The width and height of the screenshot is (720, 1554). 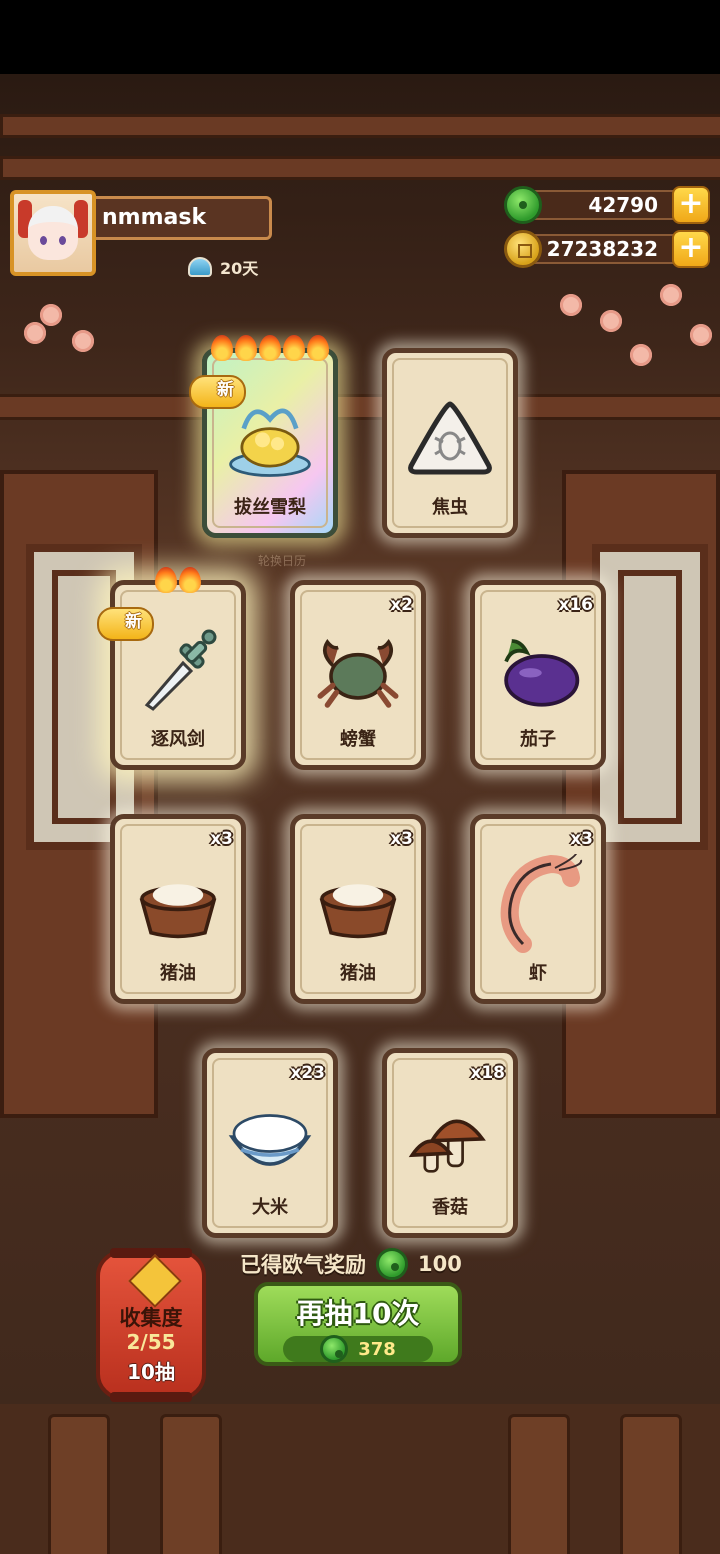 What do you see at coordinates (450, 438) in the screenshot?
I see `bug-triangle-icon` at bounding box center [450, 438].